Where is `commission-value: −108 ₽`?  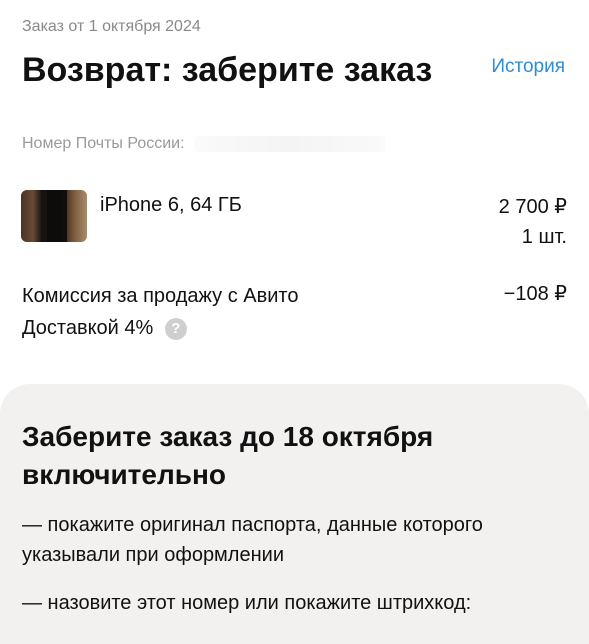 commission-value: −108 ₽ is located at coordinates (535, 294).